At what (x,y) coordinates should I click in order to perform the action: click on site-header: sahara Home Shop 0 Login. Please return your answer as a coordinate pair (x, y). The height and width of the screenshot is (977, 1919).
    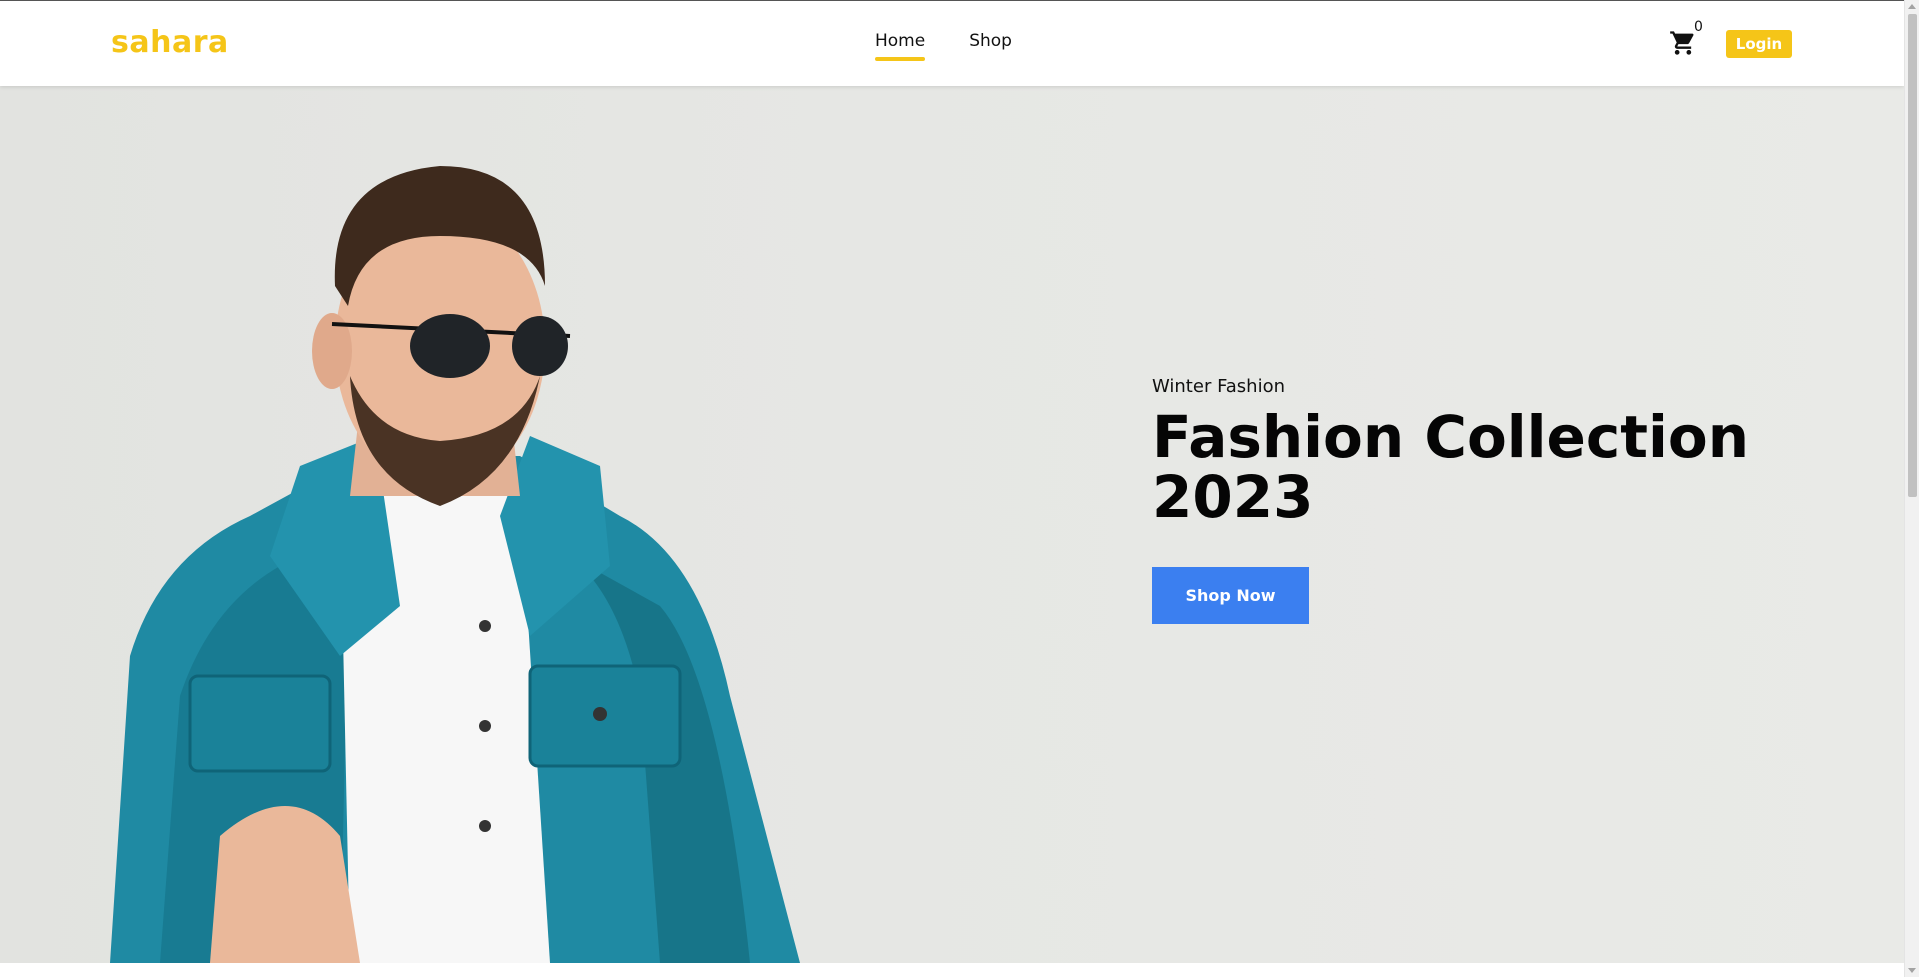
    Looking at the image, I should click on (952, 43).